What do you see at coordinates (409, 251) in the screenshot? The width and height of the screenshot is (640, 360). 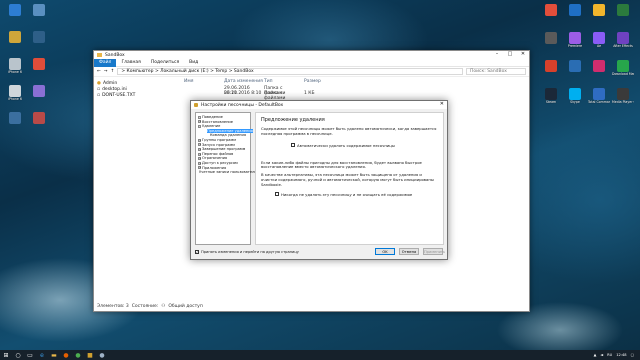 I see `cancel-button: Отмена` at bounding box center [409, 251].